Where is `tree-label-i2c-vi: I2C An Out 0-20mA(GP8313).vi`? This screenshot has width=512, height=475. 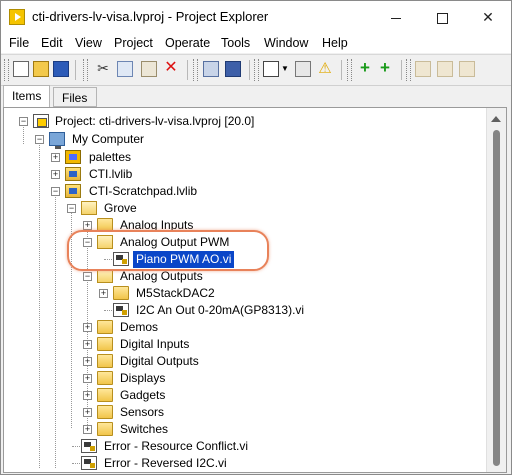 tree-label-i2c-vi: I2C An Out 0-20mA(GP8313).vi is located at coordinates (220, 310).